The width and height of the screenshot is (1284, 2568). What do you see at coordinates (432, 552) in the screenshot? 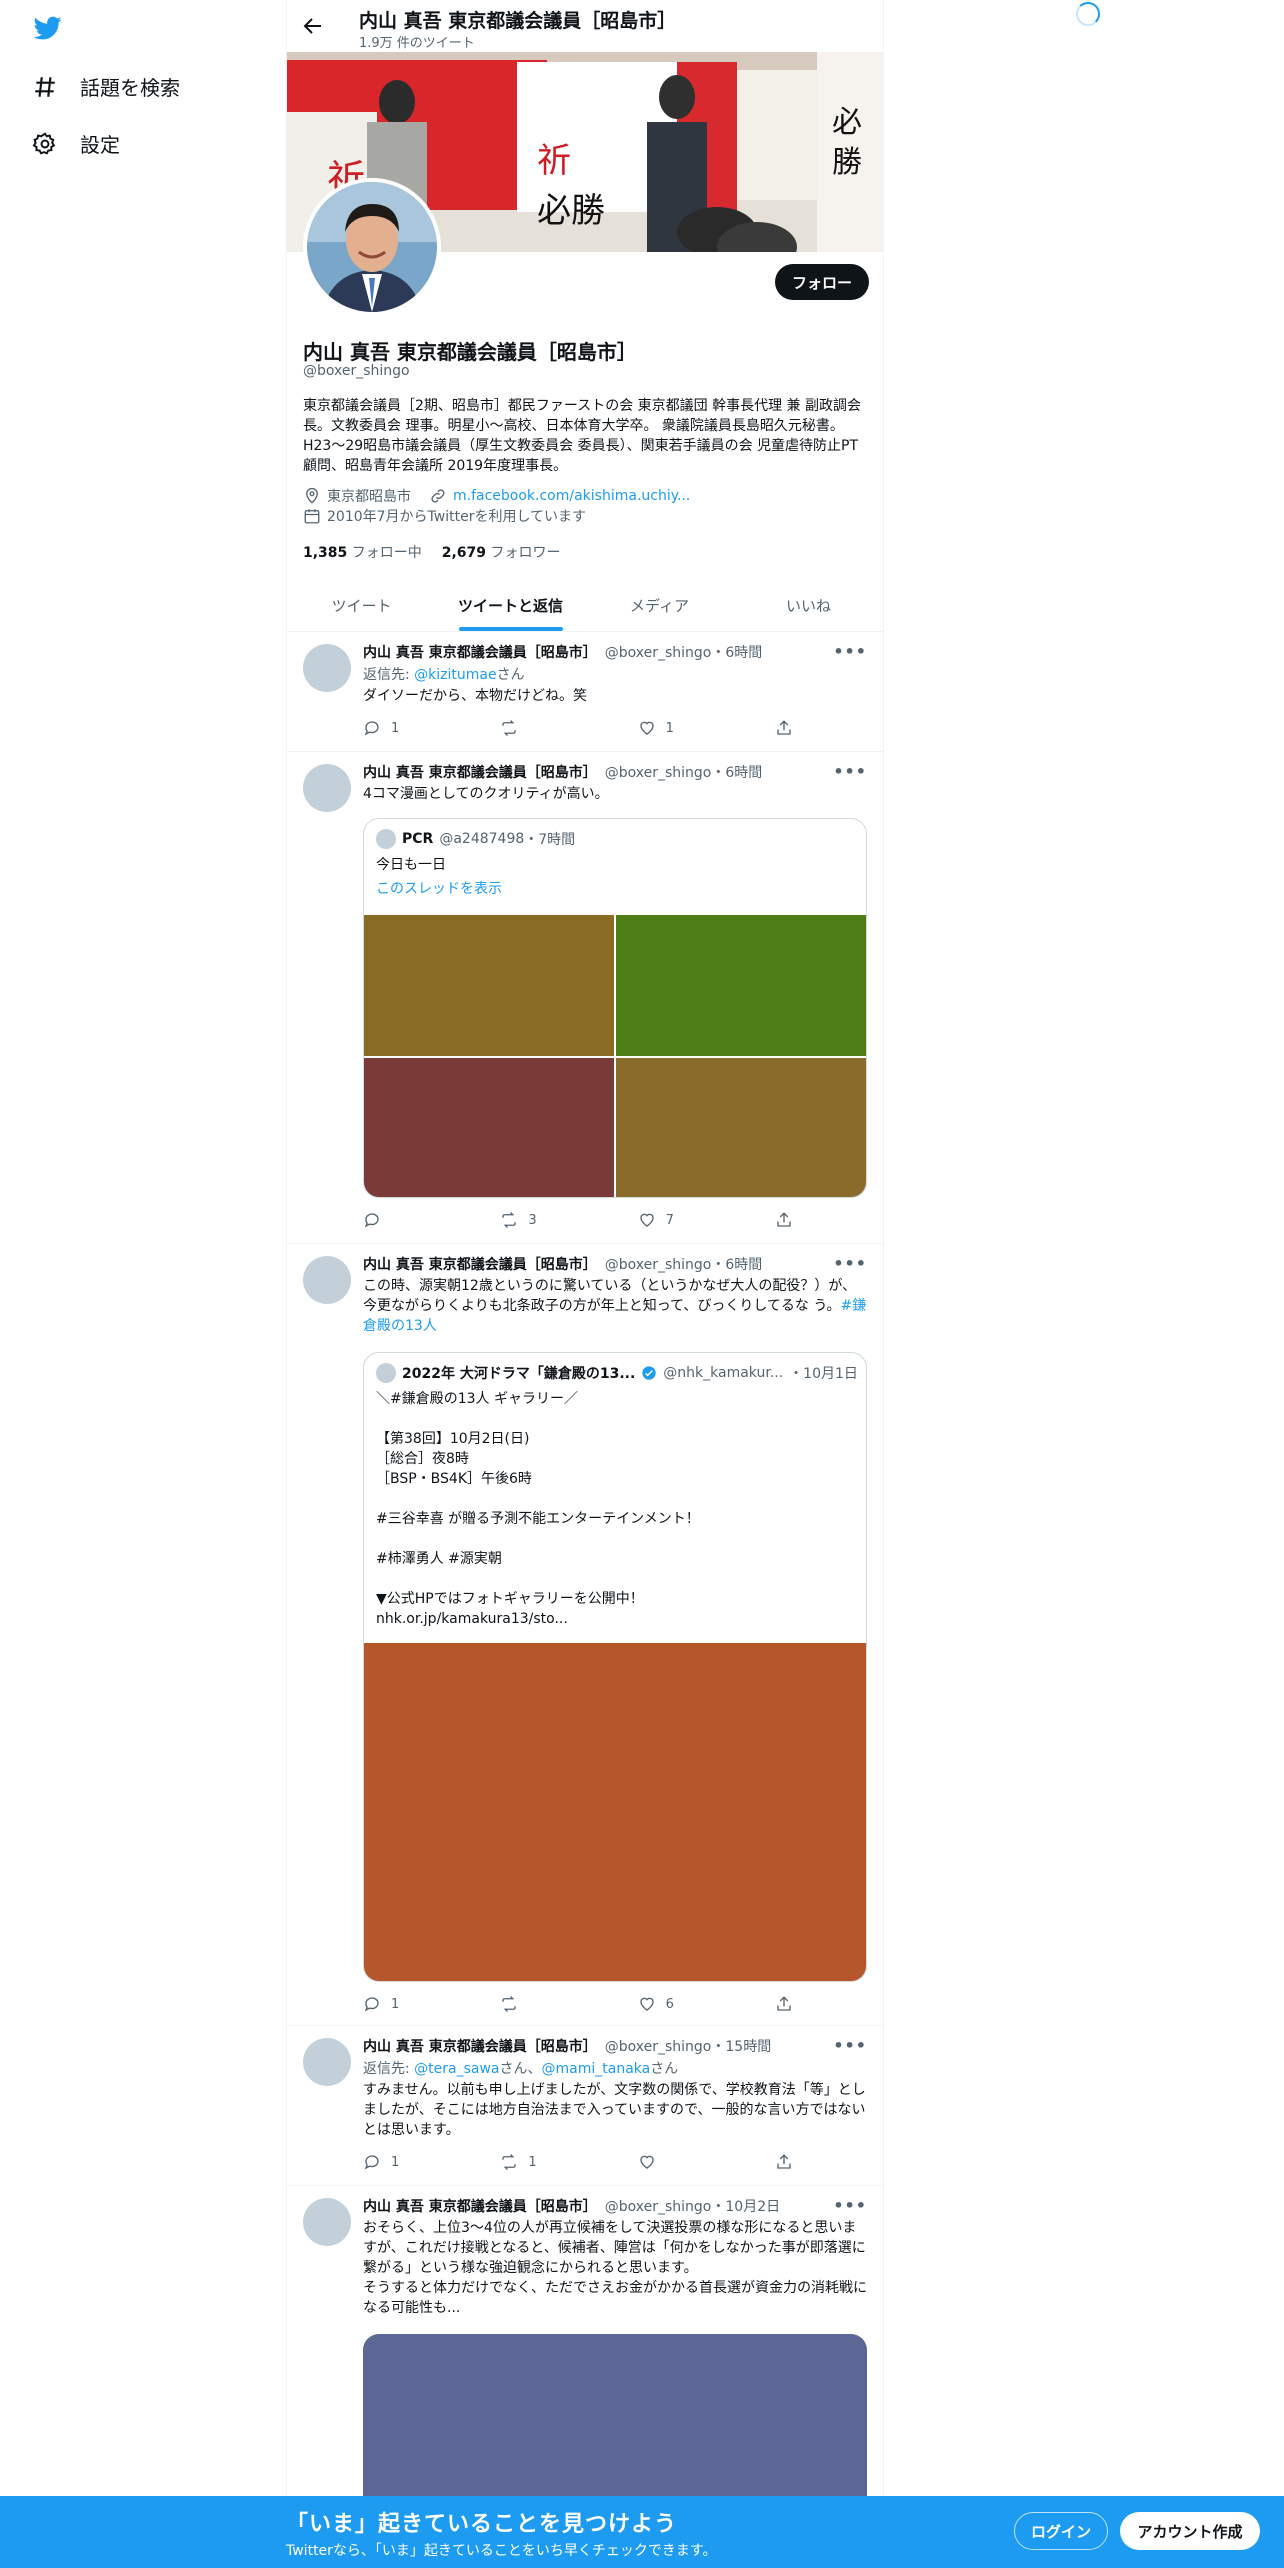
I see `follow-stats: 1,385 フォロー中 2,679 フォロワー` at bounding box center [432, 552].